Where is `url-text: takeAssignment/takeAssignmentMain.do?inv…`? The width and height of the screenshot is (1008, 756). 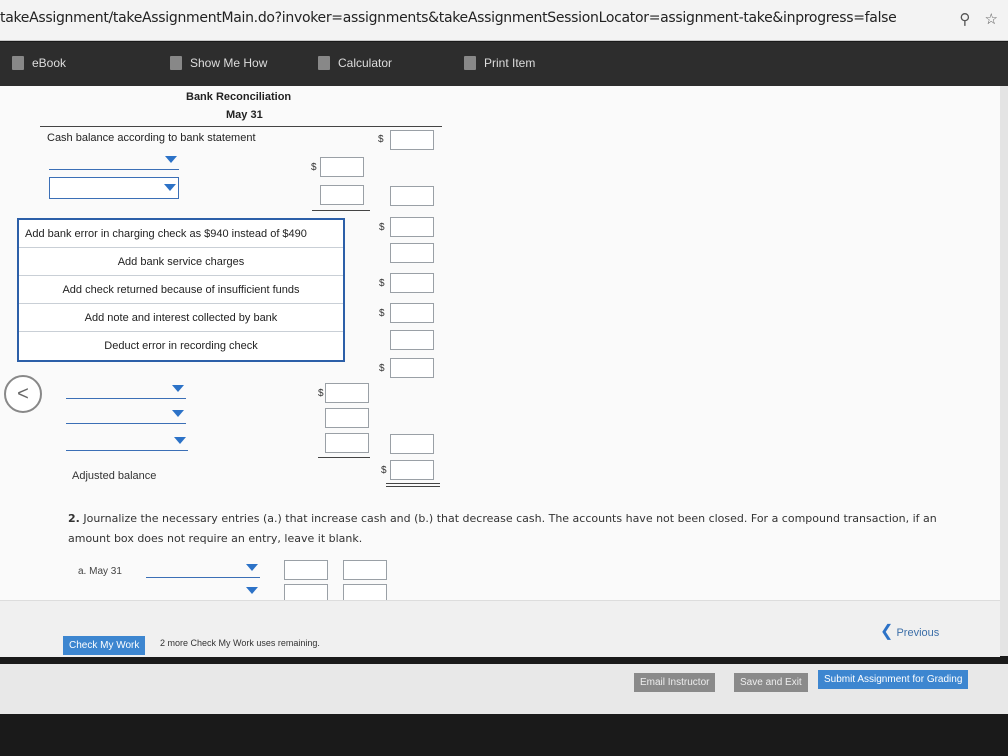
url-text: takeAssignment/takeAssignmentMain.do?inv… is located at coordinates (448, 18).